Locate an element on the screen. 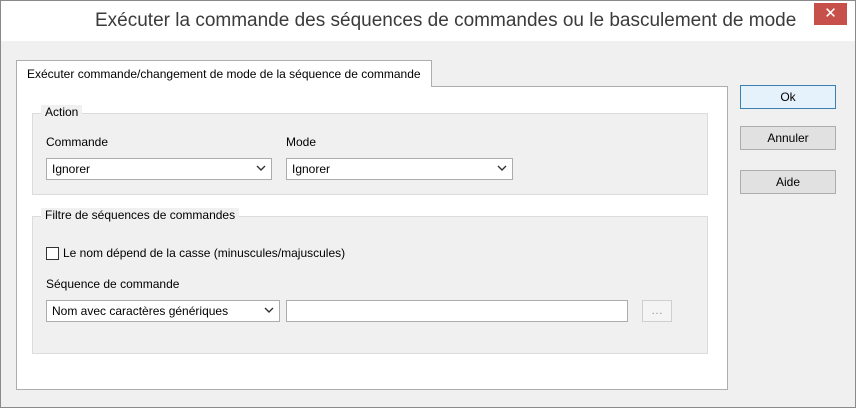 The height and width of the screenshot is (408, 856). command-select-value: Ignorer is located at coordinates (71, 169).